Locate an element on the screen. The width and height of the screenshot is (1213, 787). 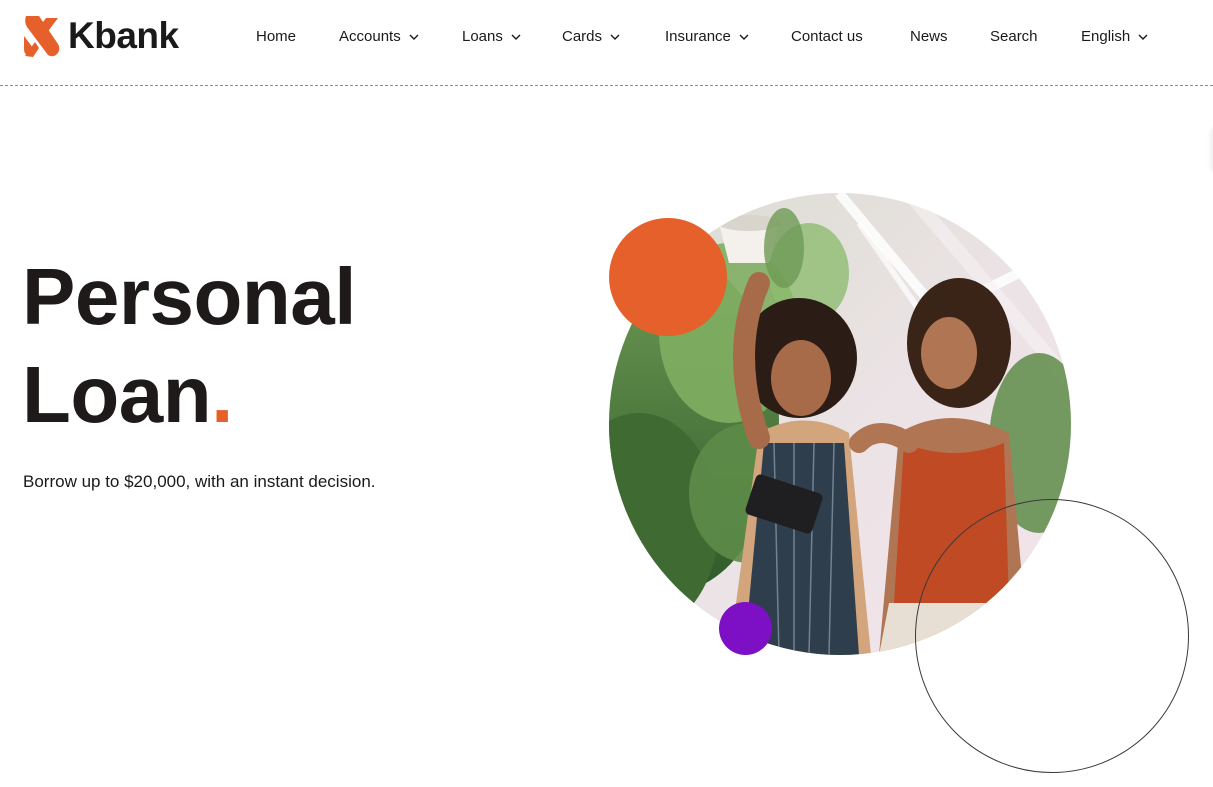
nav-item-label: Search is located at coordinates (1014, 36).